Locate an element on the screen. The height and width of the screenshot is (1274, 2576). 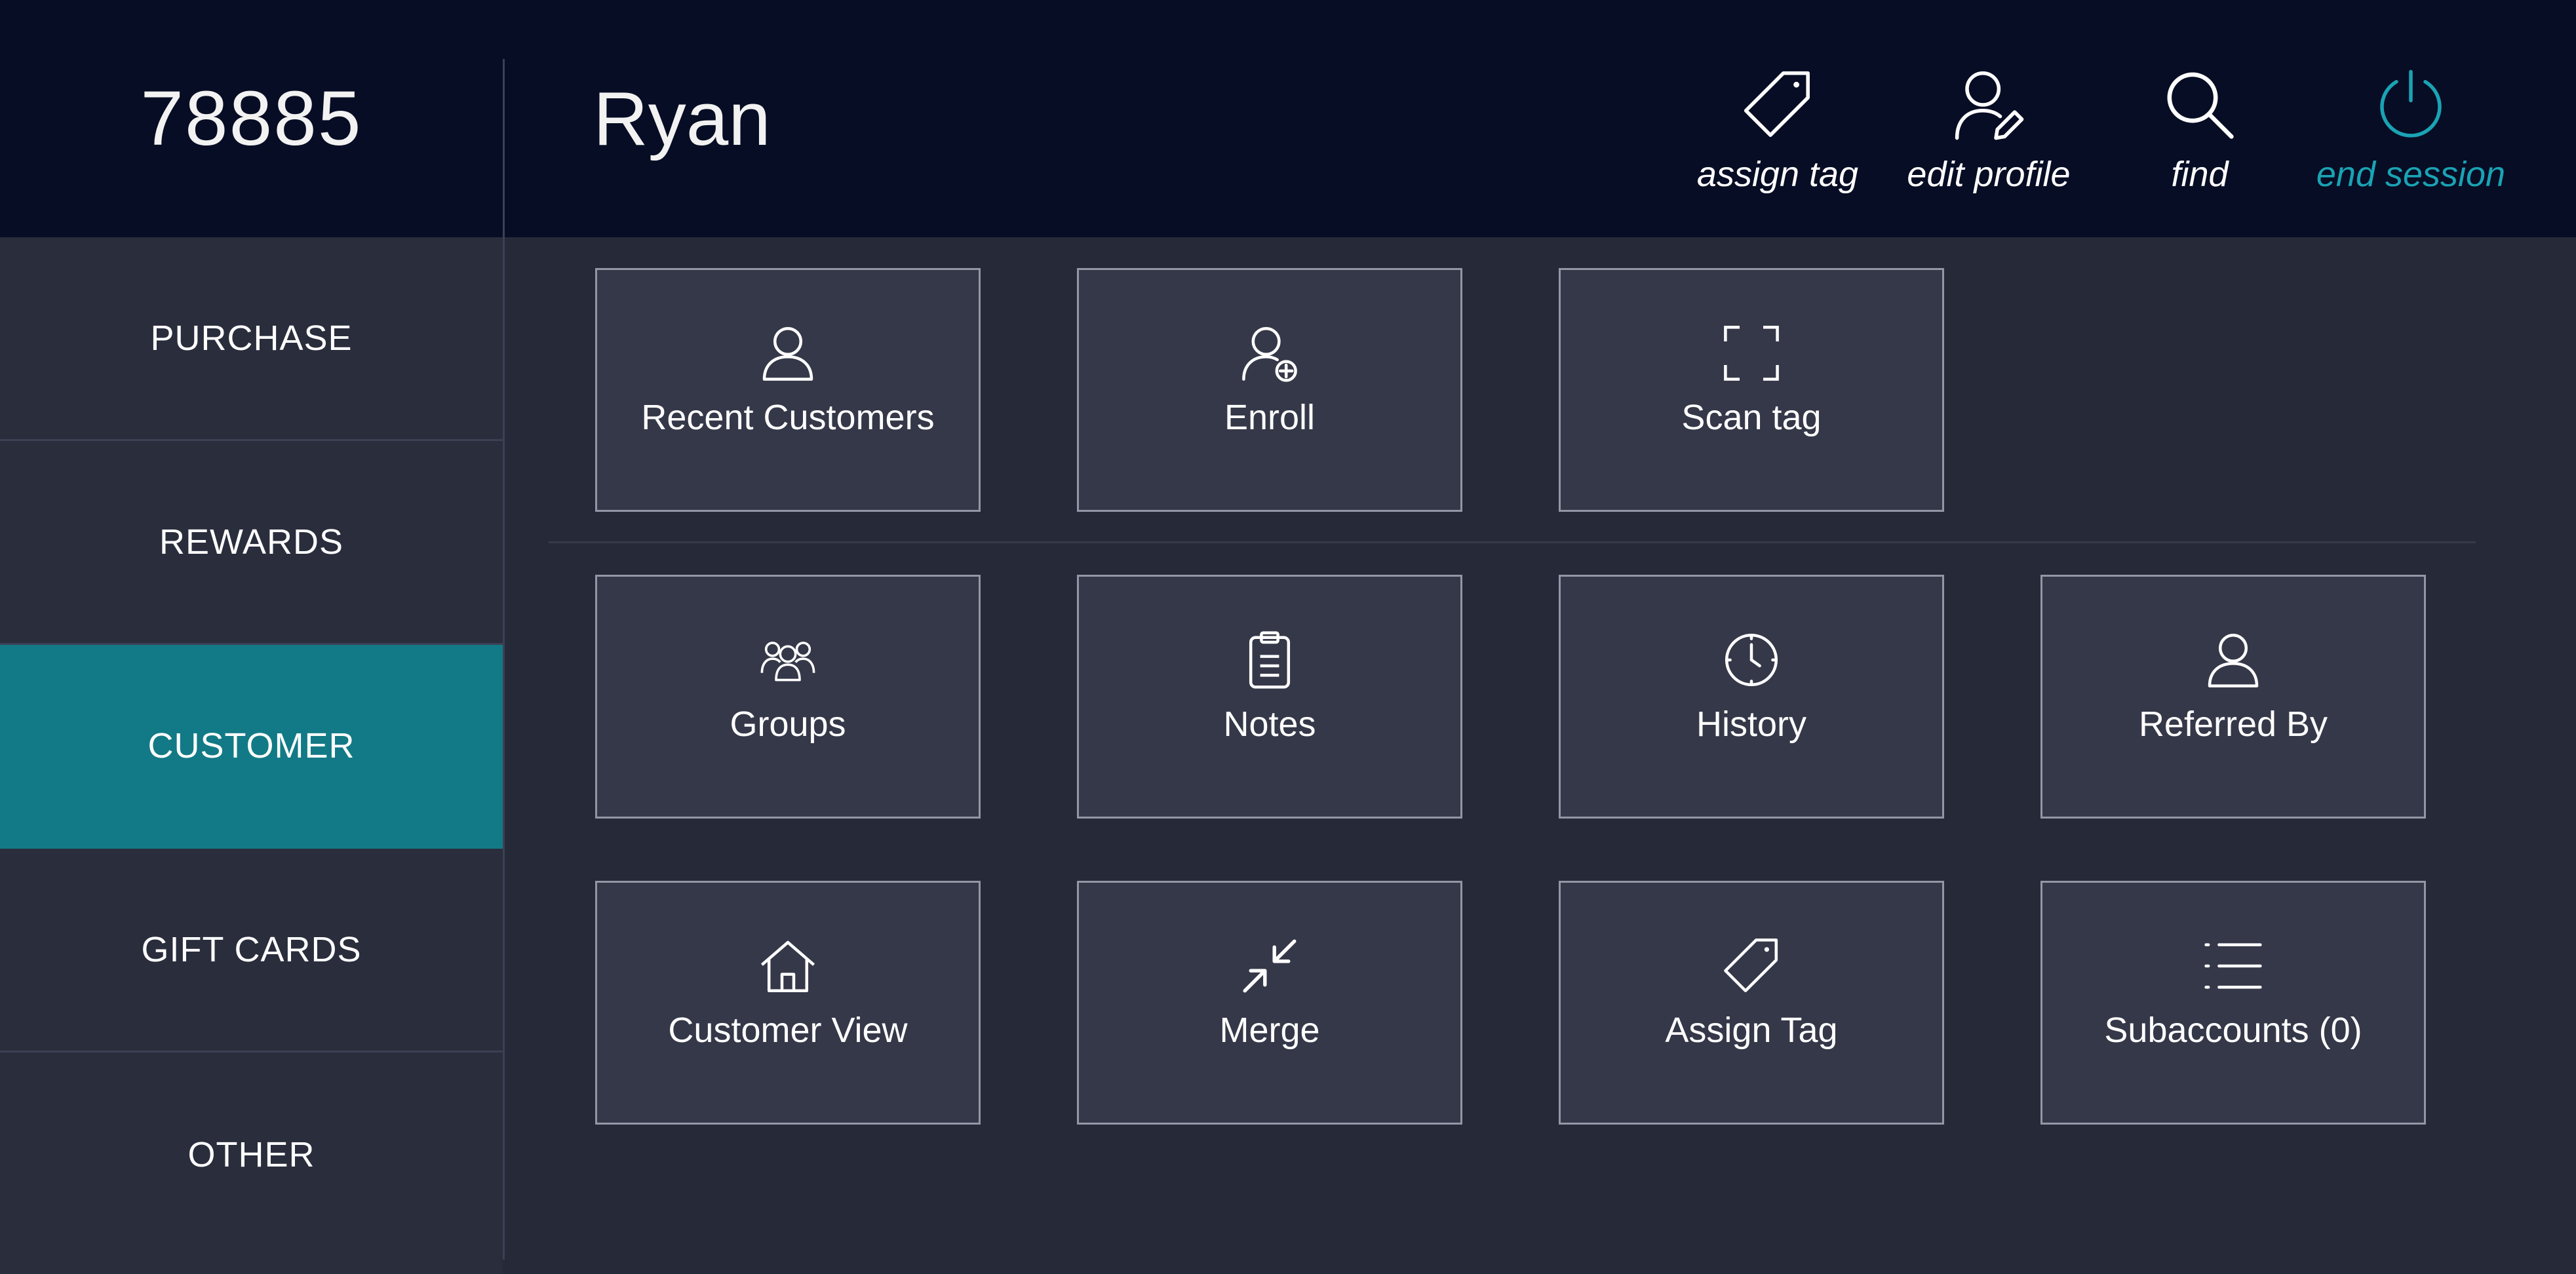
subaccounts-button: Subaccounts (0) is located at coordinates (2233, 1003).